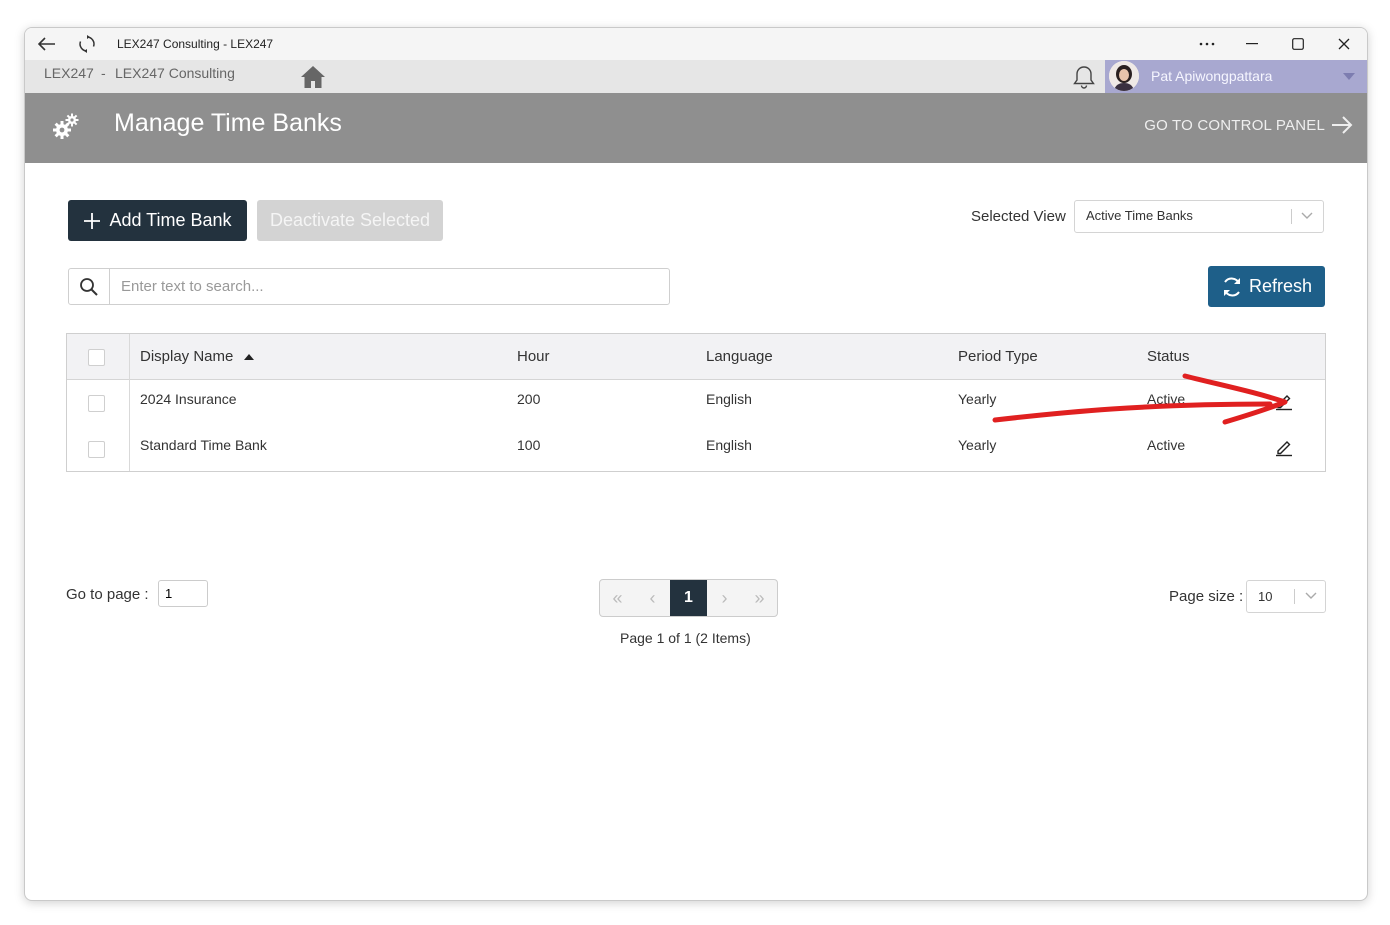 Image resolution: width=1390 pixels, height=925 pixels. I want to click on column-header-hour: Hour, so click(533, 356).